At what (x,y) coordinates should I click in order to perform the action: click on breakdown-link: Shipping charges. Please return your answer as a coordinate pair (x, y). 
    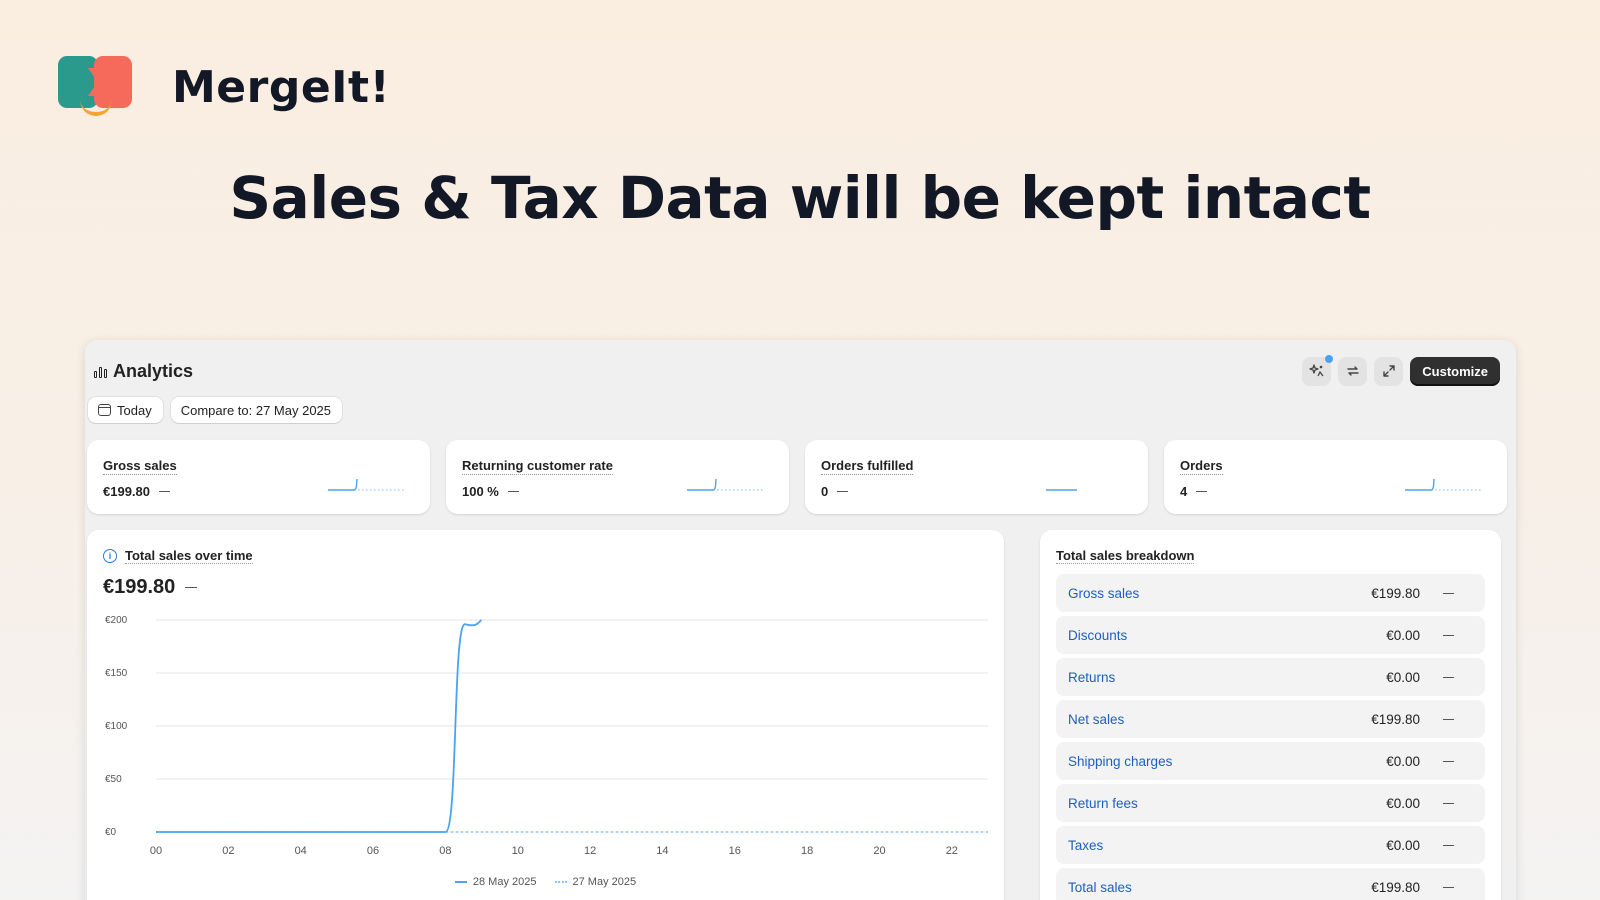
    Looking at the image, I should click on (1120, 761).